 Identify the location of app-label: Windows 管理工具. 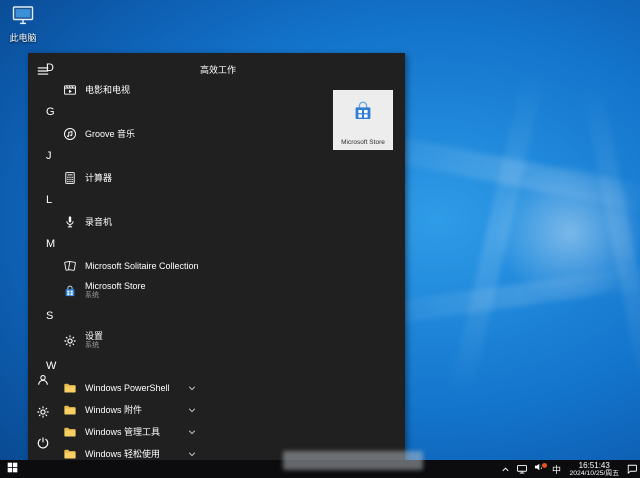
(123, 431).